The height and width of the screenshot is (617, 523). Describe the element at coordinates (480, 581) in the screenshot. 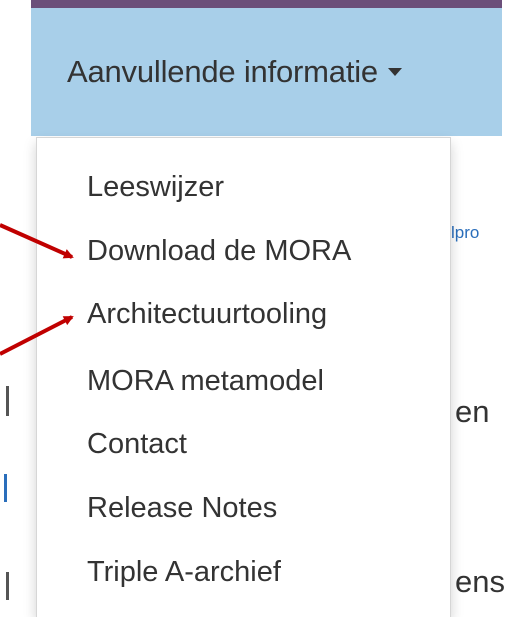

I see `background-text-fragment: ens` at that location.